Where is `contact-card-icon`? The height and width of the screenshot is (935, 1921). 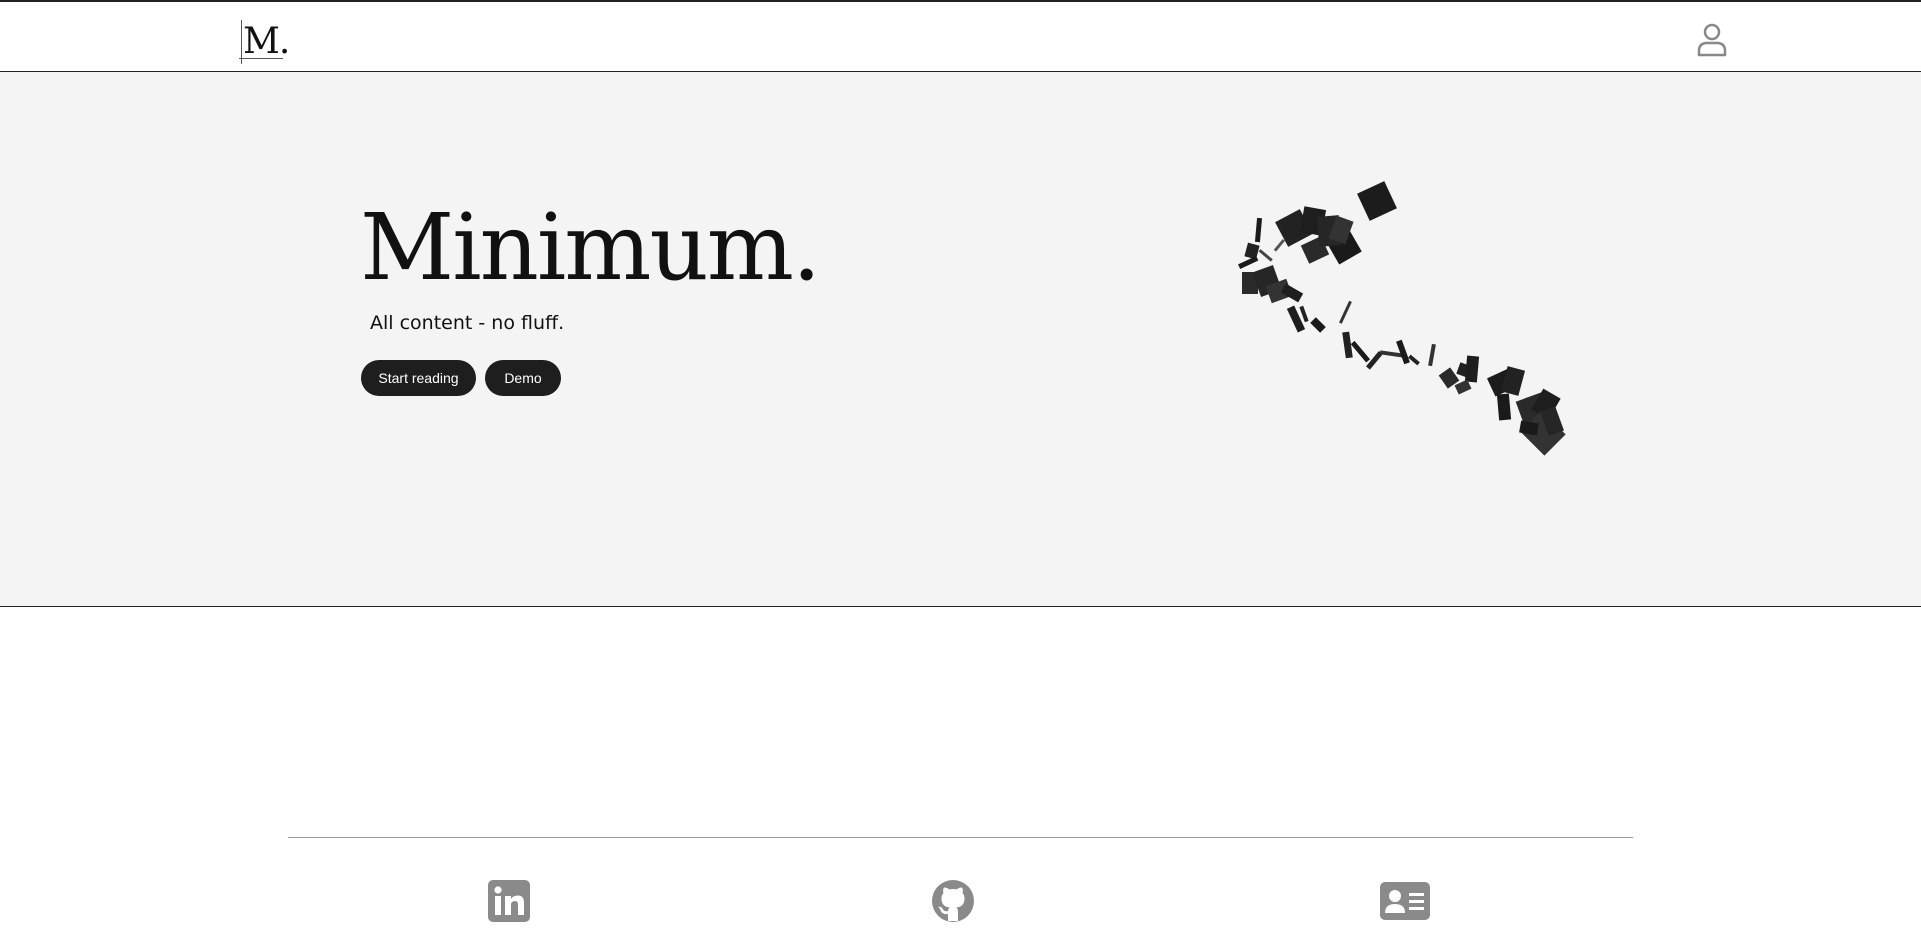 contact-card-icon is located at coordinates (1405, 901).